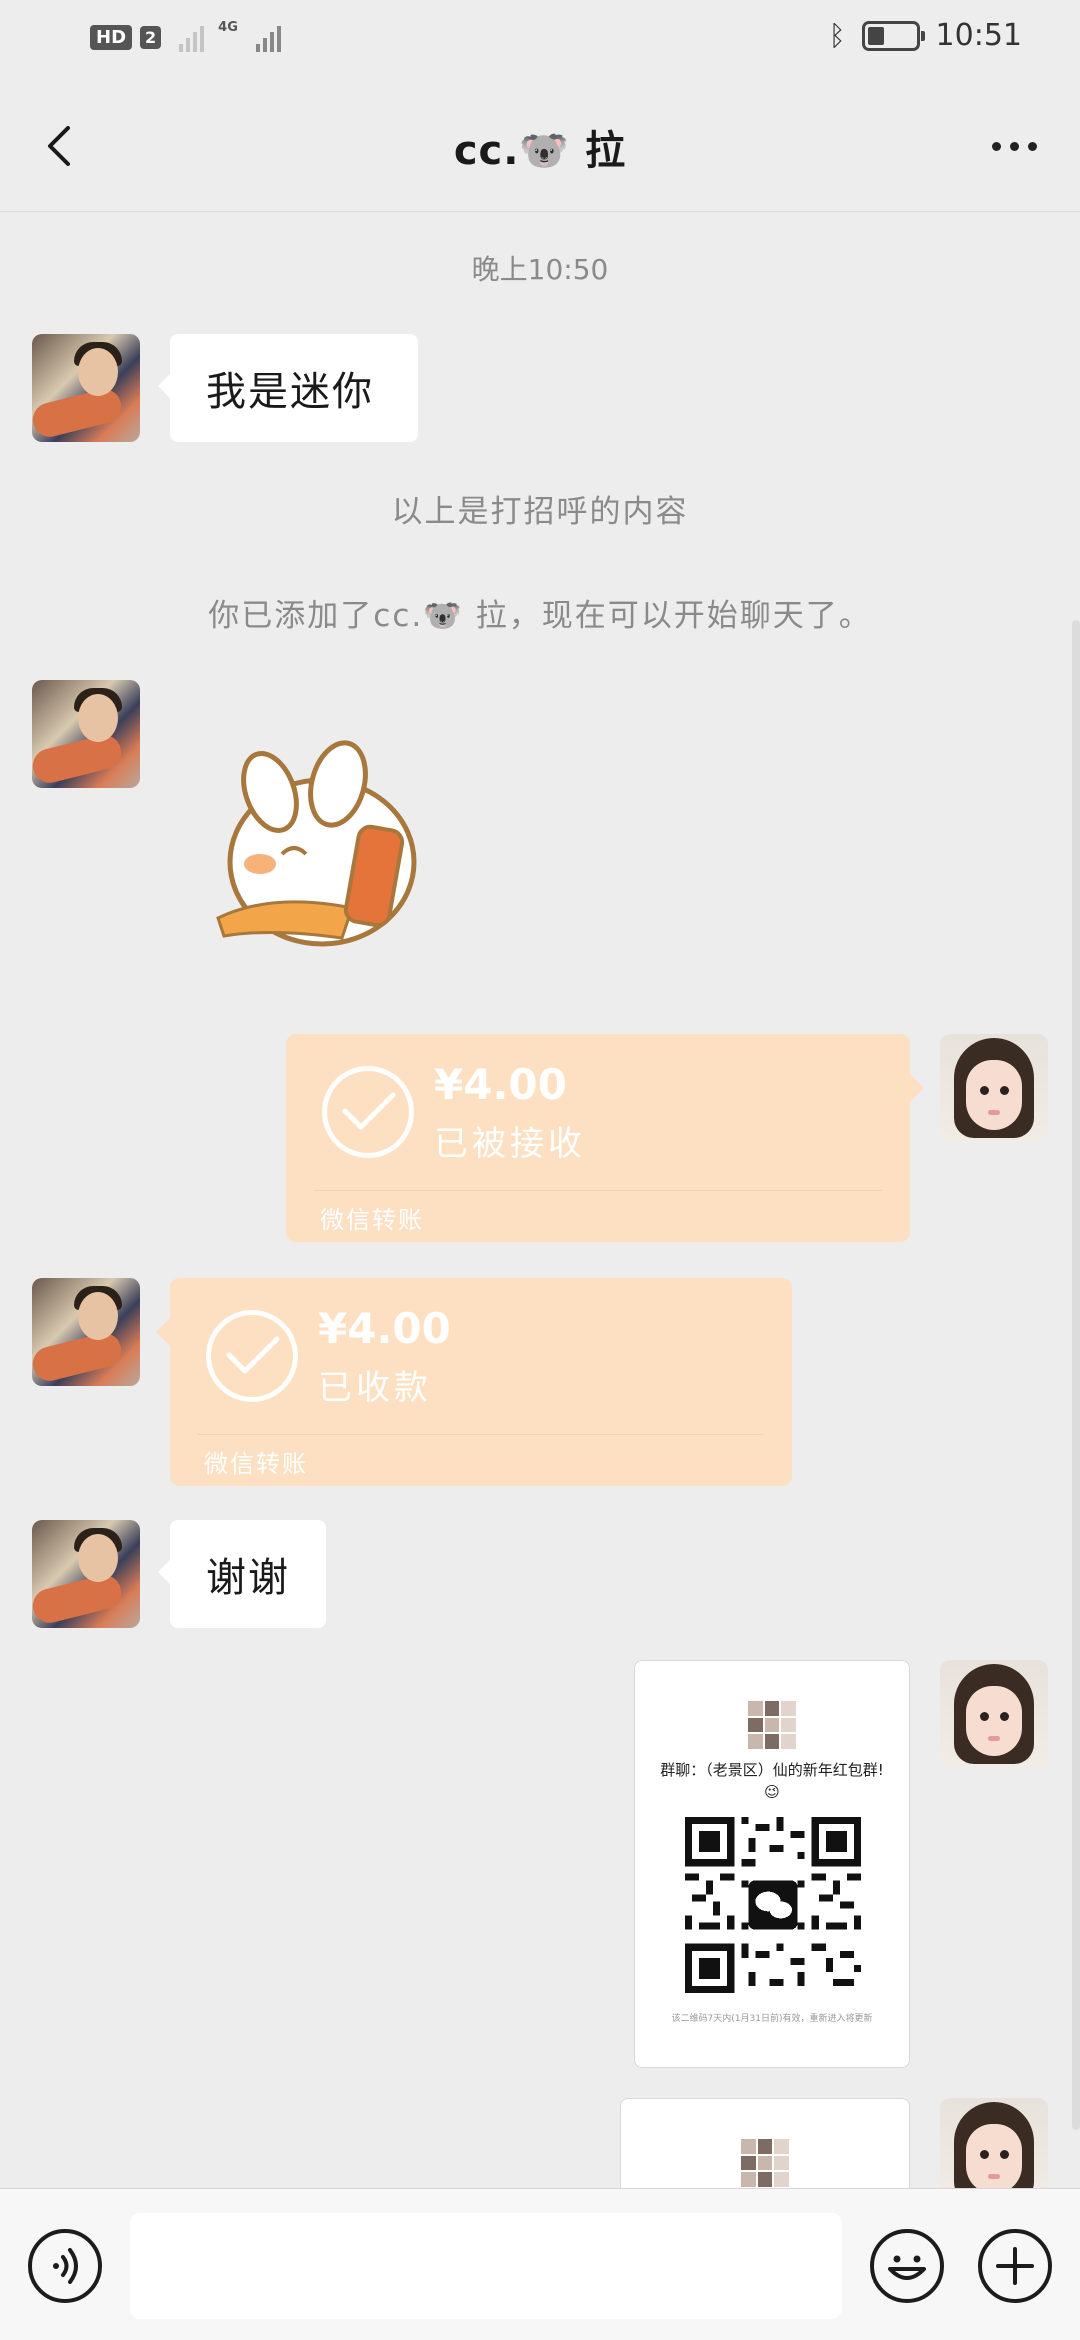 Image resolution: width=1080 pixels, height=2340 pixels. I want to click on transfer-status: 已被接收, so click(510, 1144).